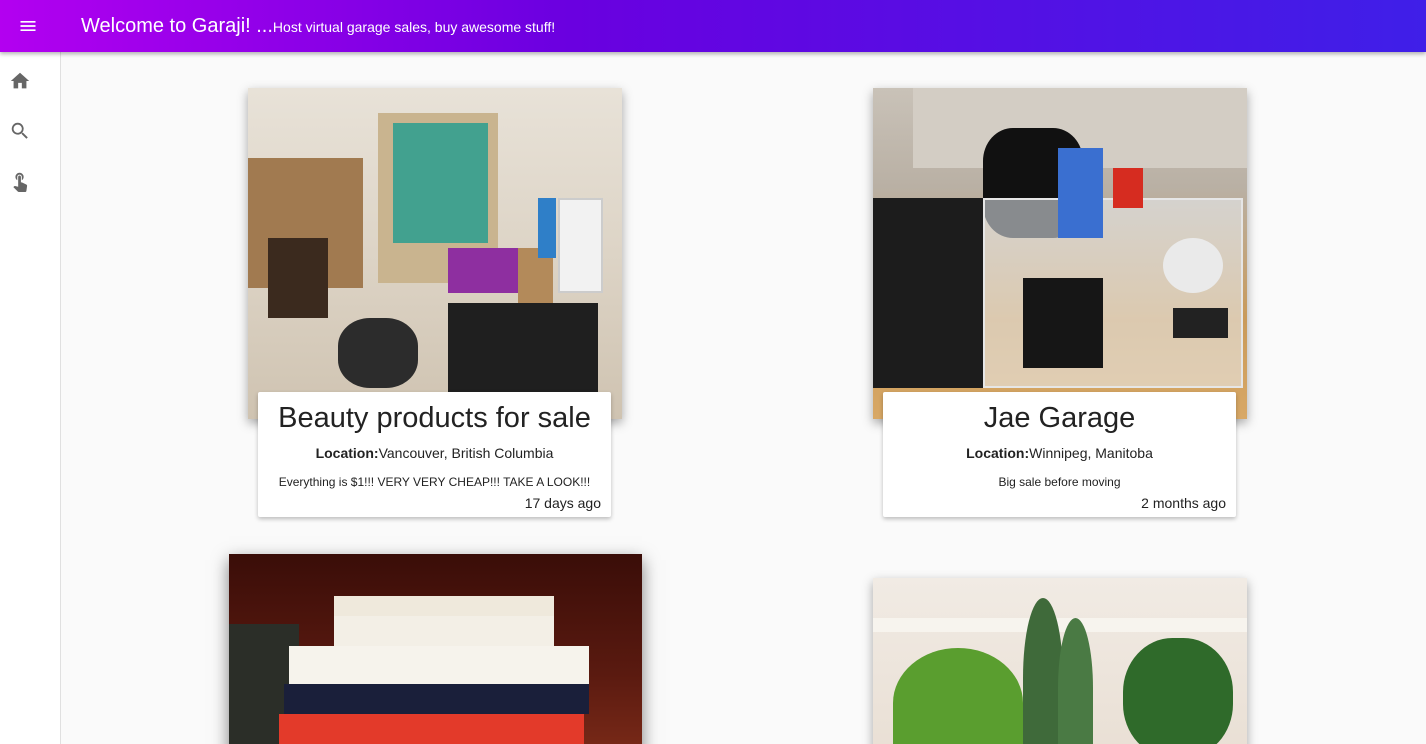 Image resolution: width=1426 pixels, height=744 pixels. What do you see at coordinates (434, 418) in the screenshot?
I see `sale-title: Beauty products for sale` at bounding box center [434, 418].